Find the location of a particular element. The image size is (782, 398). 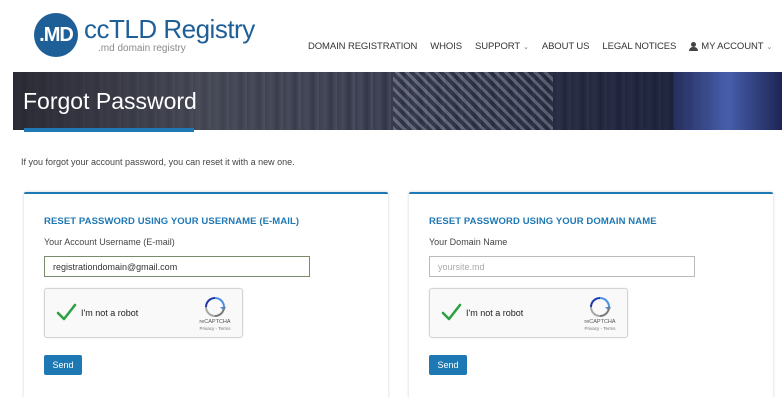

domain-label: Your Domain Name is located at coordinates (468, 242).